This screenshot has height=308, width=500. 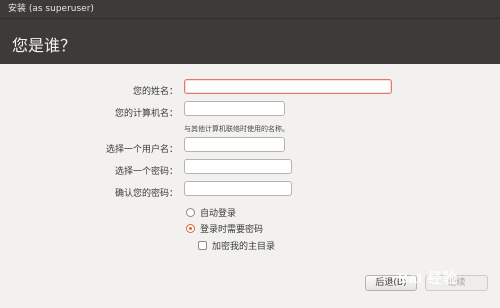 I want to click on auto-login-option: 自动登录, so click(x=211, y=212).